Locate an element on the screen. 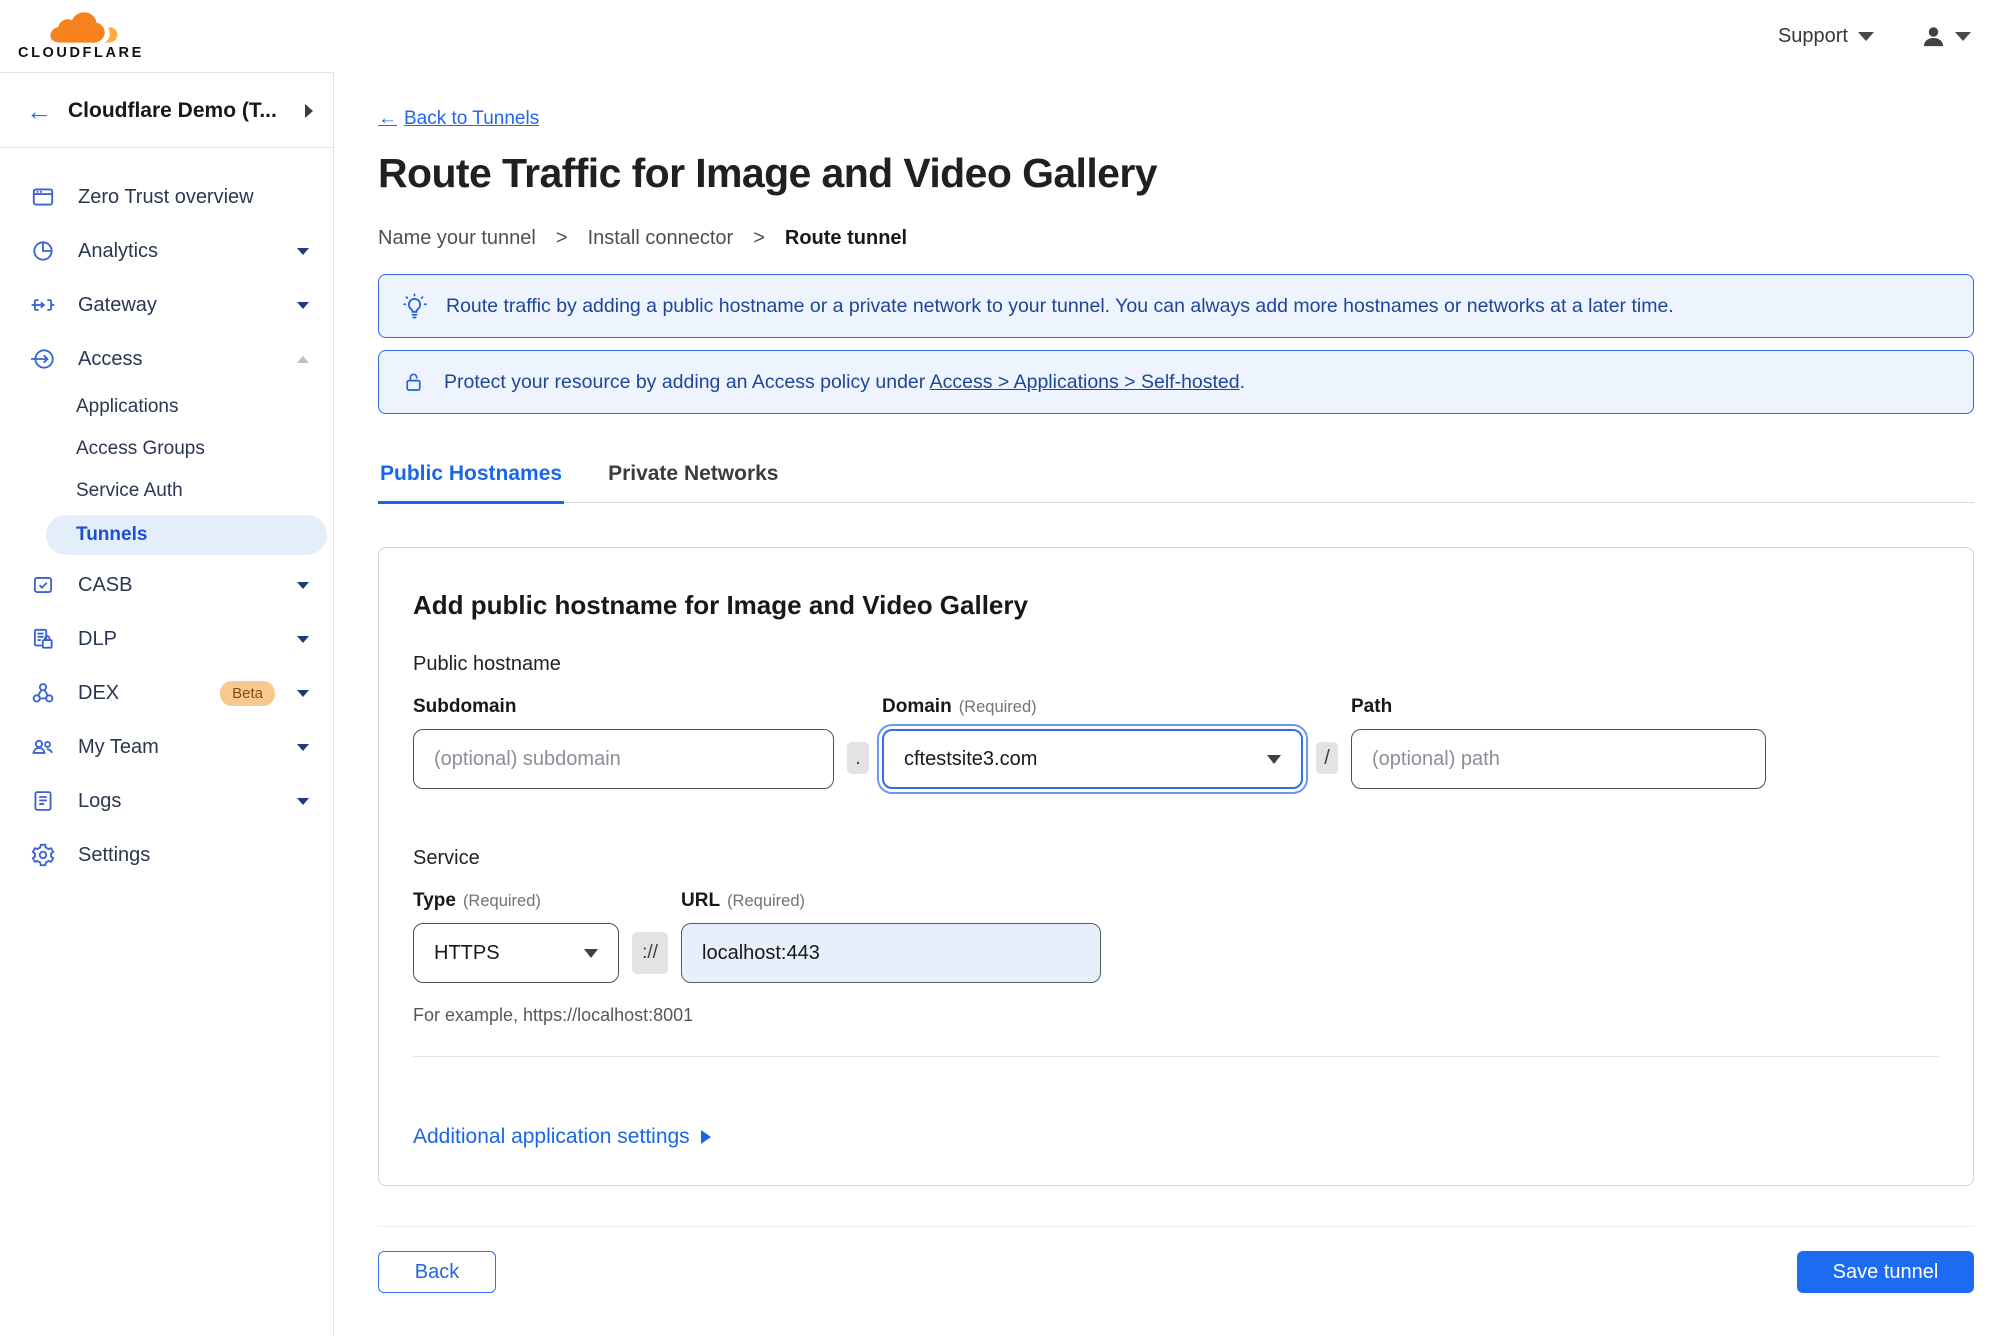 The image size is (1999, 1336). lock-icon is located at coordinates (413, 382).